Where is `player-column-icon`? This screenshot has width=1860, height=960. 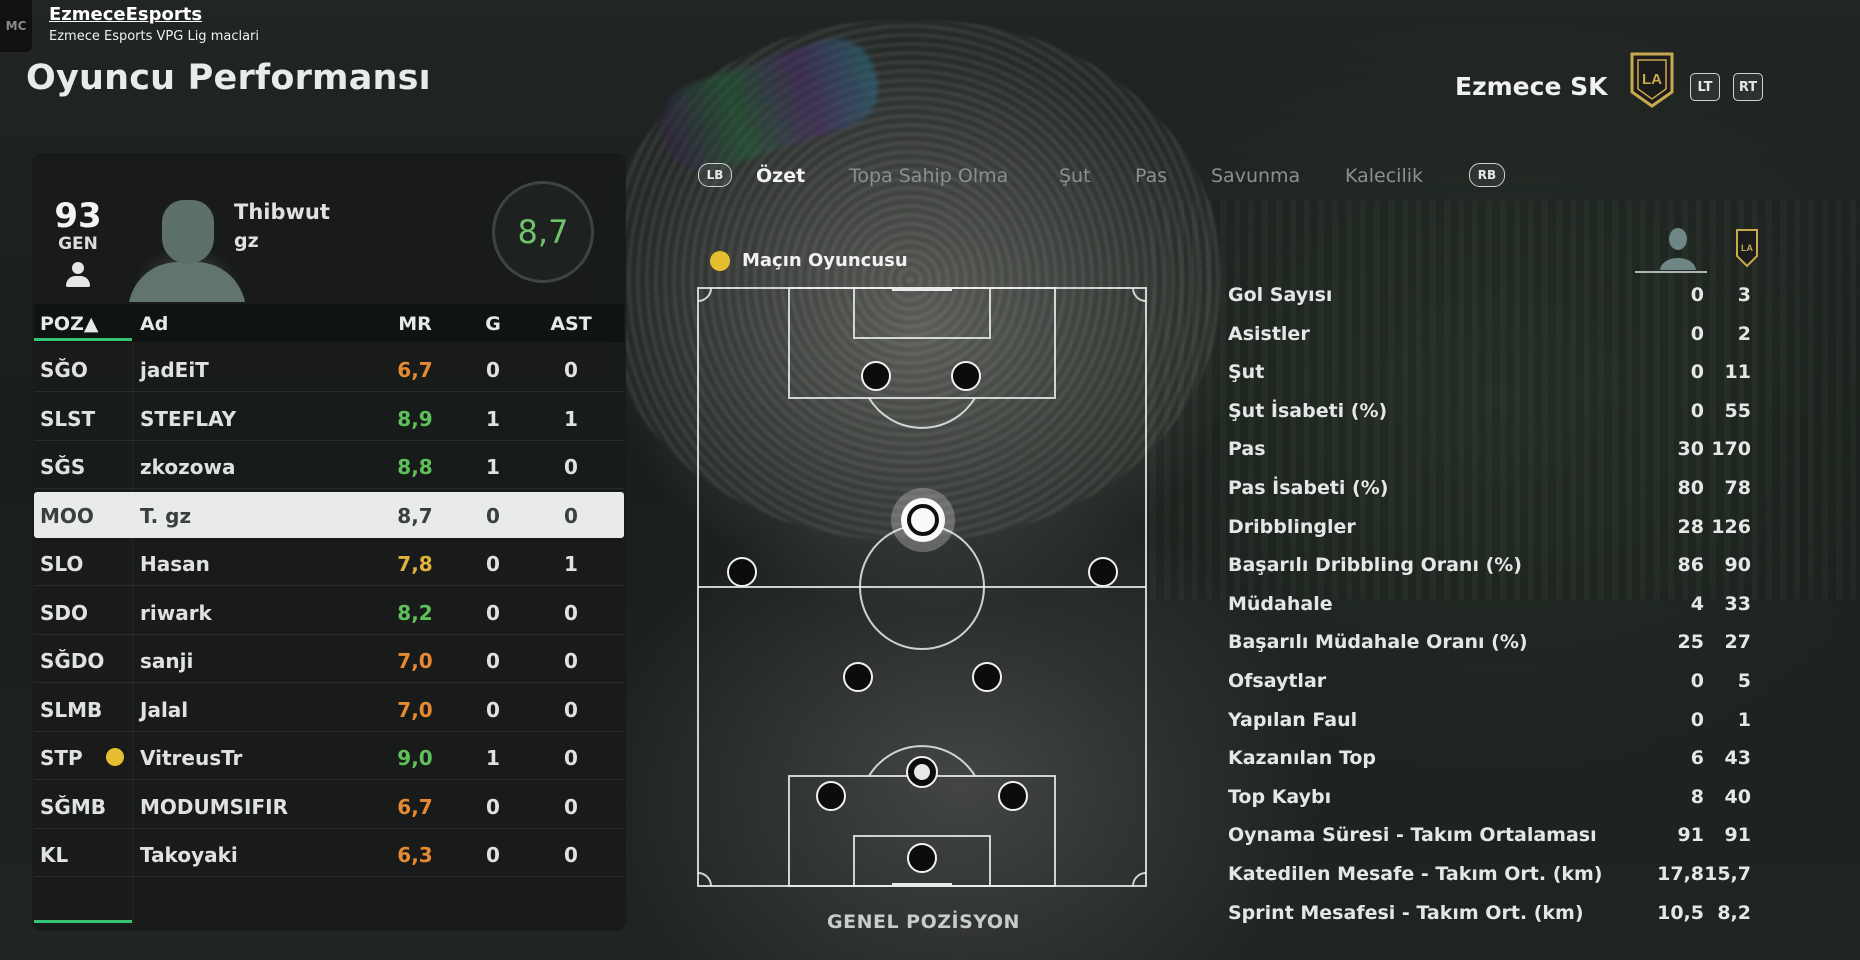
player-column-icon is located at coordinates (1678, 249).